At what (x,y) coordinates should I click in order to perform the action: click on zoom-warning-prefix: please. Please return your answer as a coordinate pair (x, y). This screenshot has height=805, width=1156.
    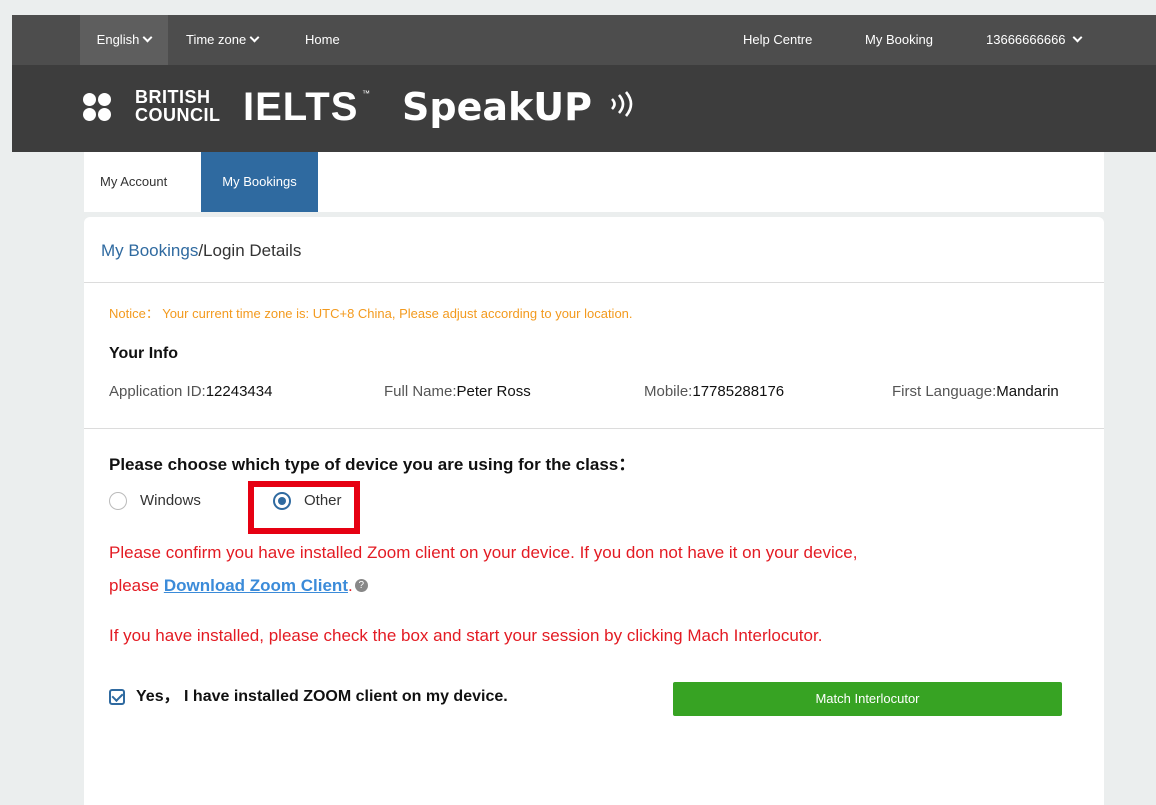
    Looking at the image, I should click on (136, 585).